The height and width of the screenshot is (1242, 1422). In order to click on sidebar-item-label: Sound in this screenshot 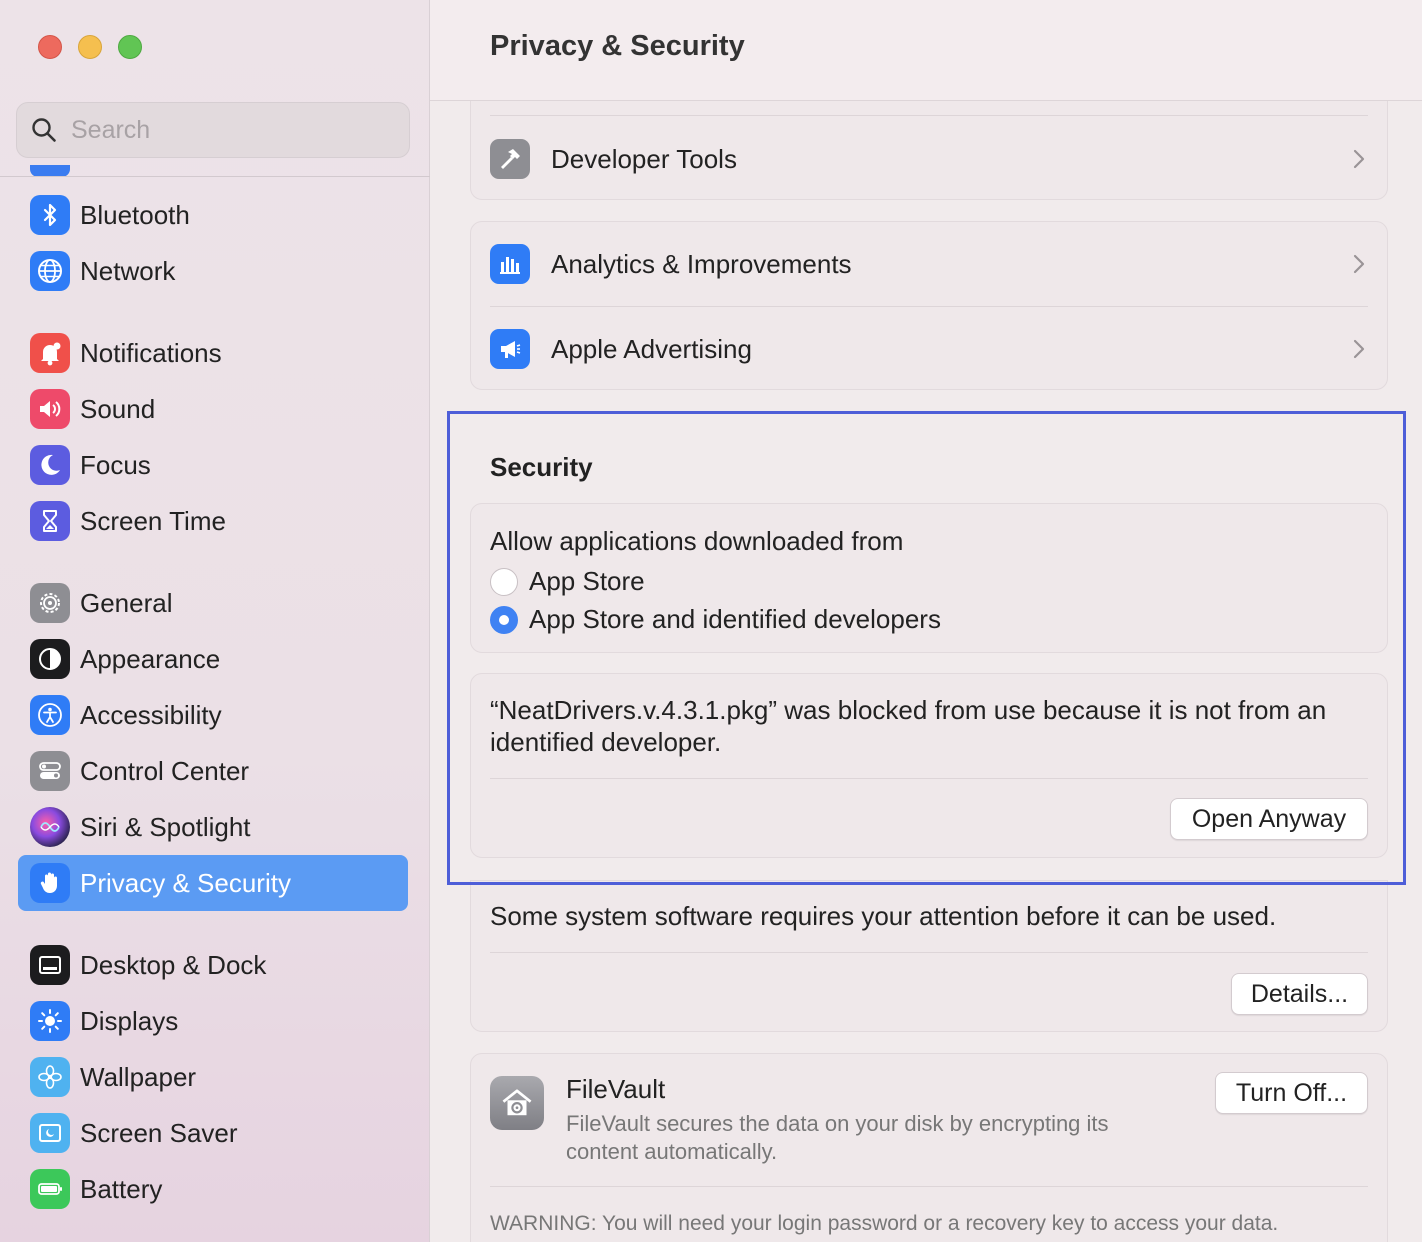, I will do `click(118, 408)`.